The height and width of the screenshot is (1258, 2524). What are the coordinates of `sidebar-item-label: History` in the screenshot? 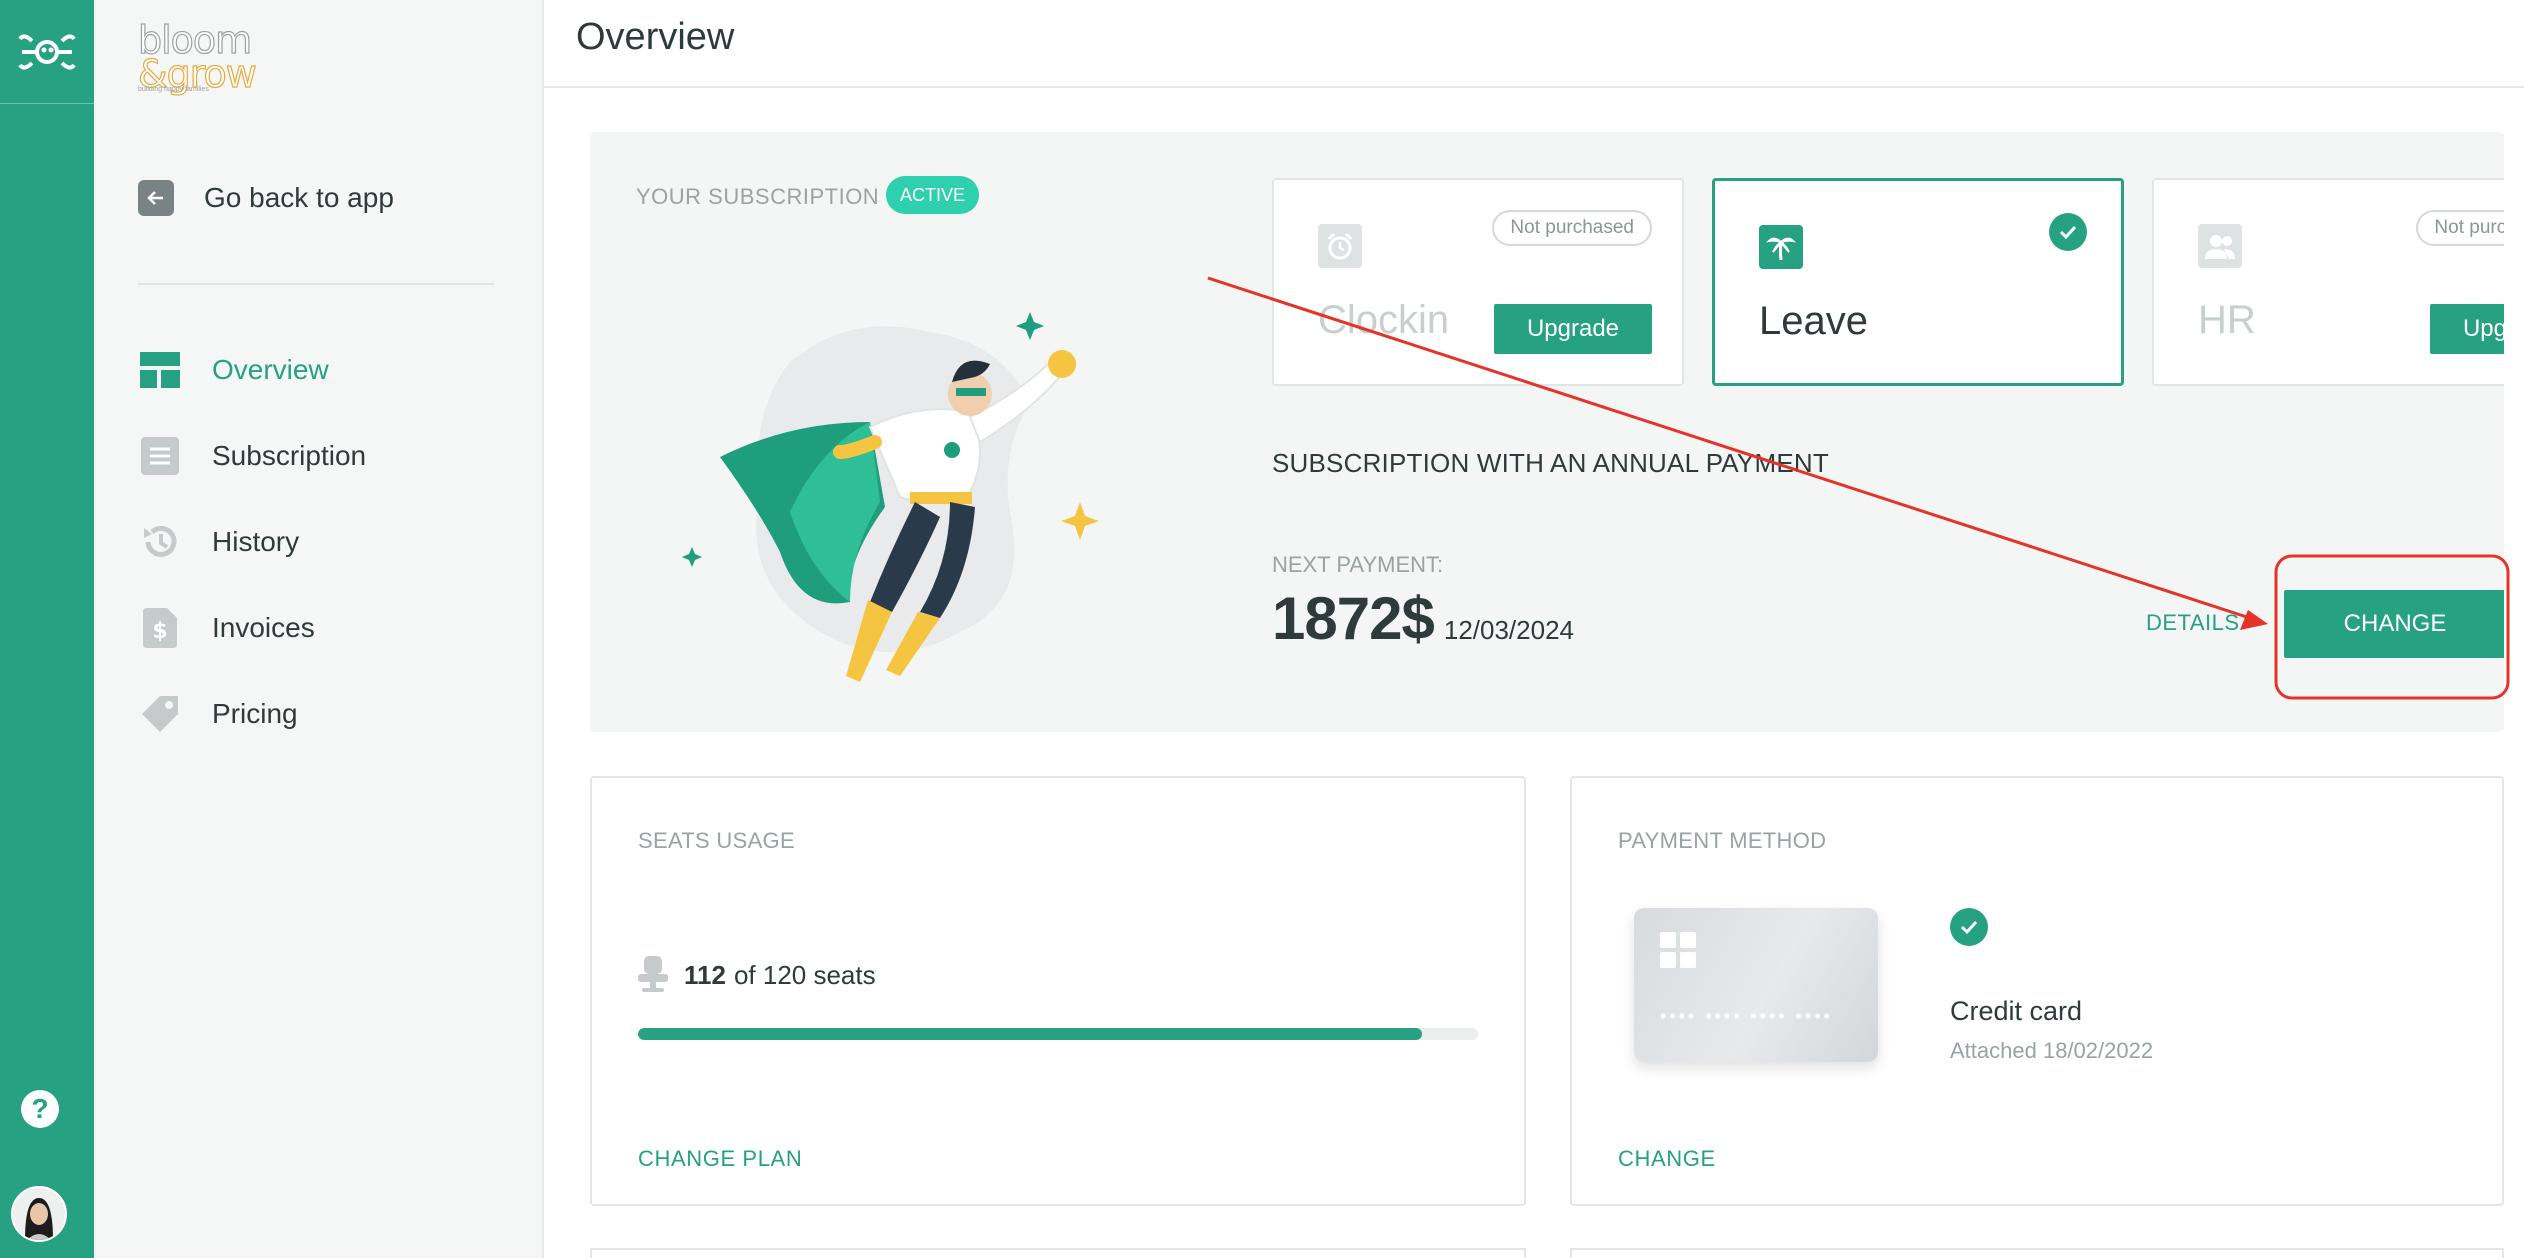 It's located at (256, 541).